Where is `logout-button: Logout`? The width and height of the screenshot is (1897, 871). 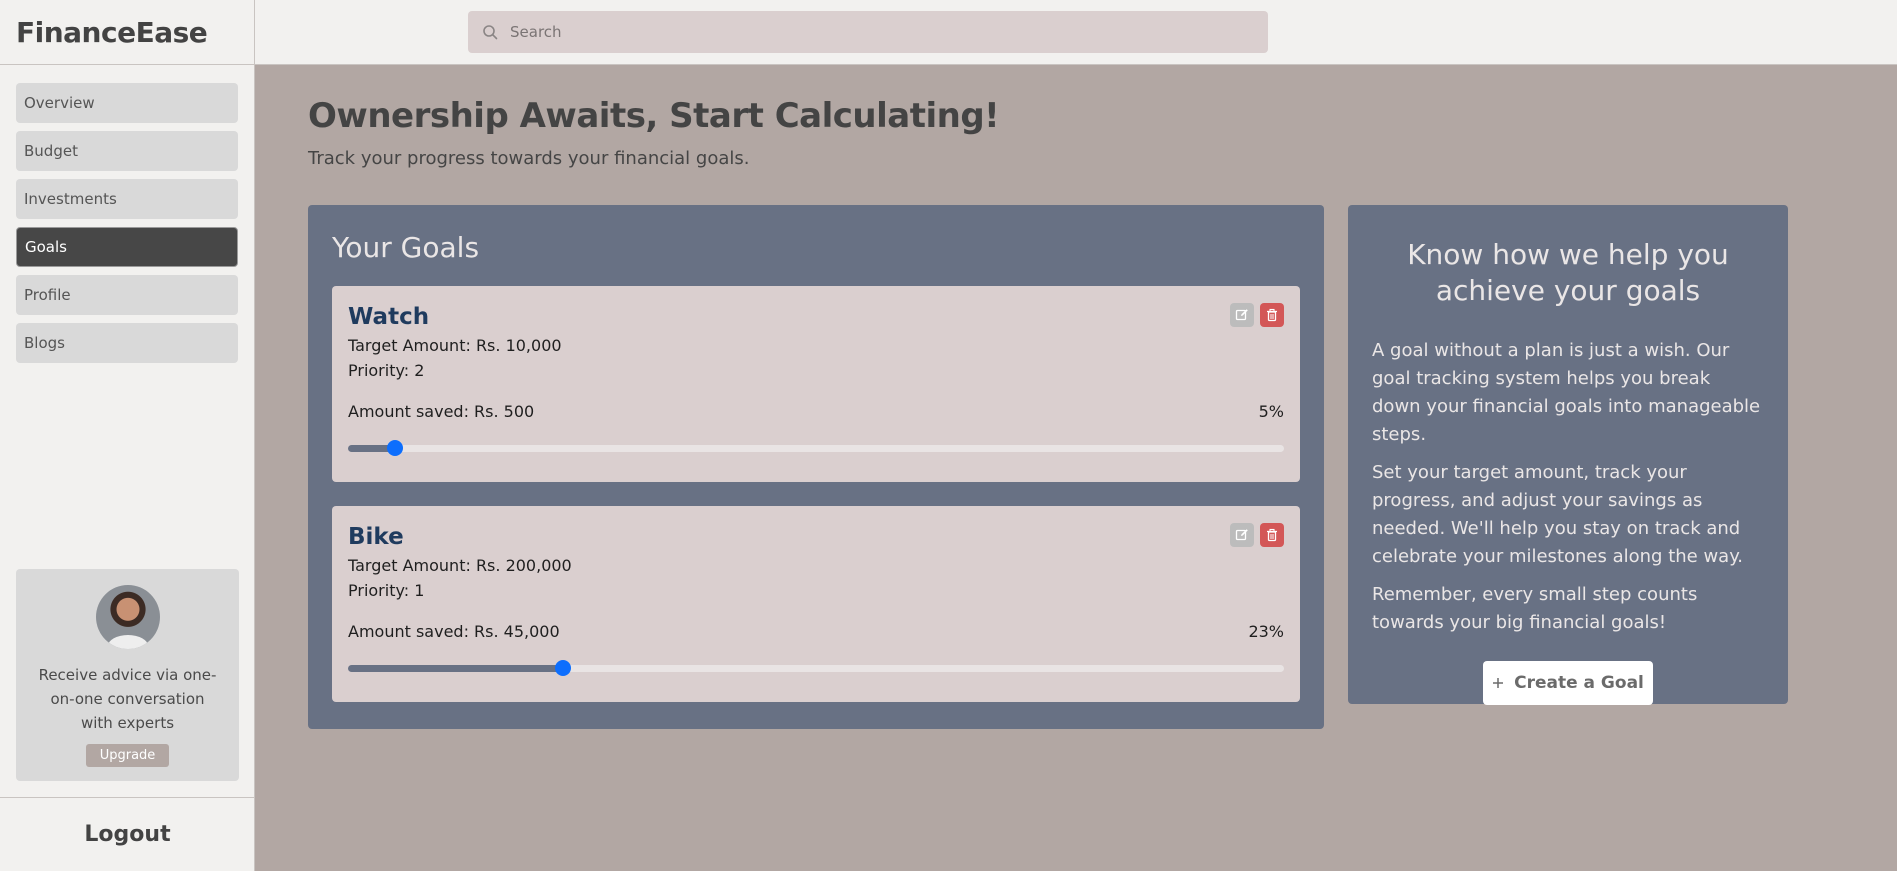 logout-button: Logout is located at coordinates (127, 834).